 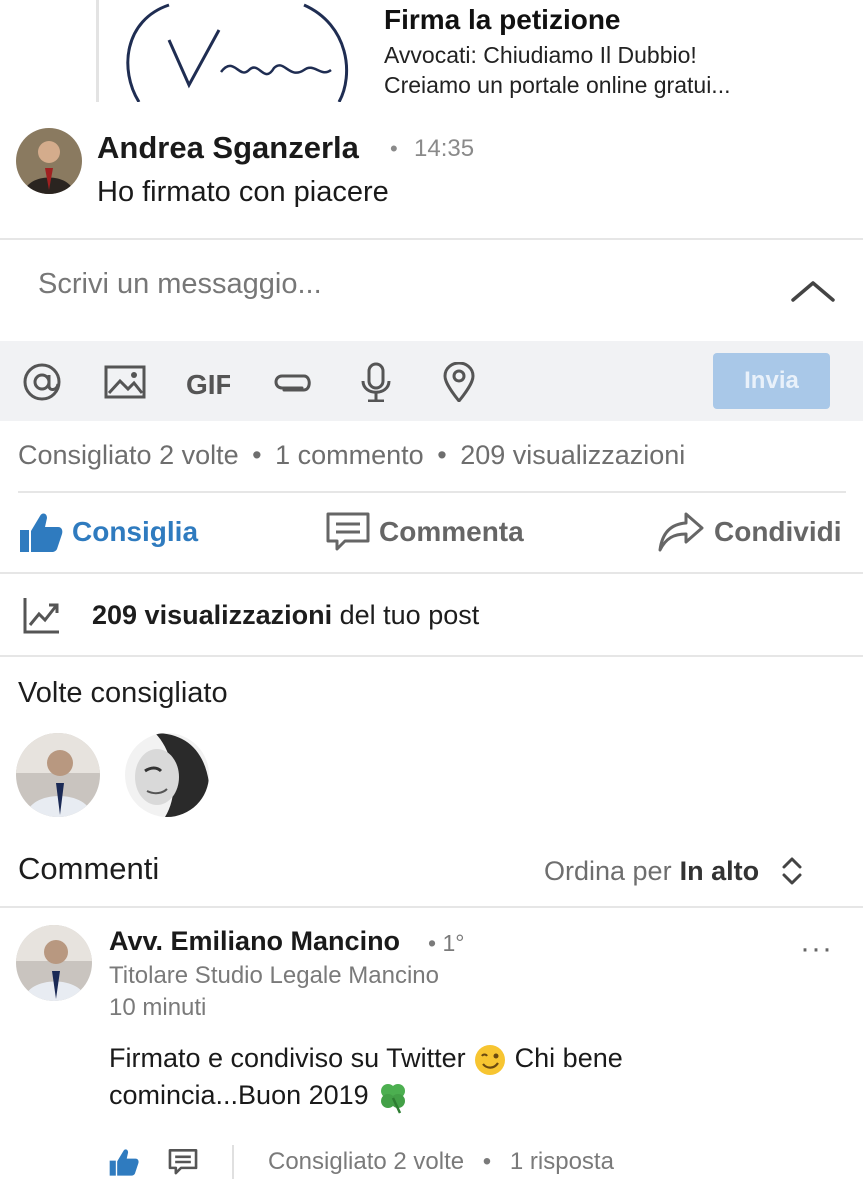 I want to click on analytics-count: 209 visualizzazioni, so click(x=212, y=614).